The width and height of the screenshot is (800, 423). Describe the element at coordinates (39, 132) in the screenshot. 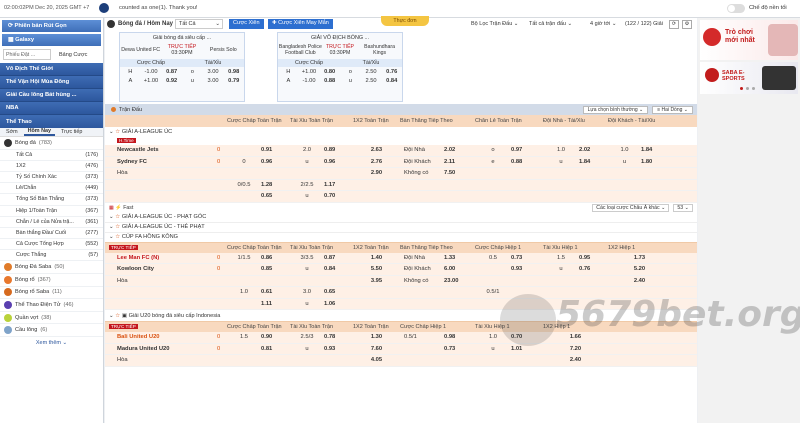

I see `tab-today: Hôm Nay` at that location.